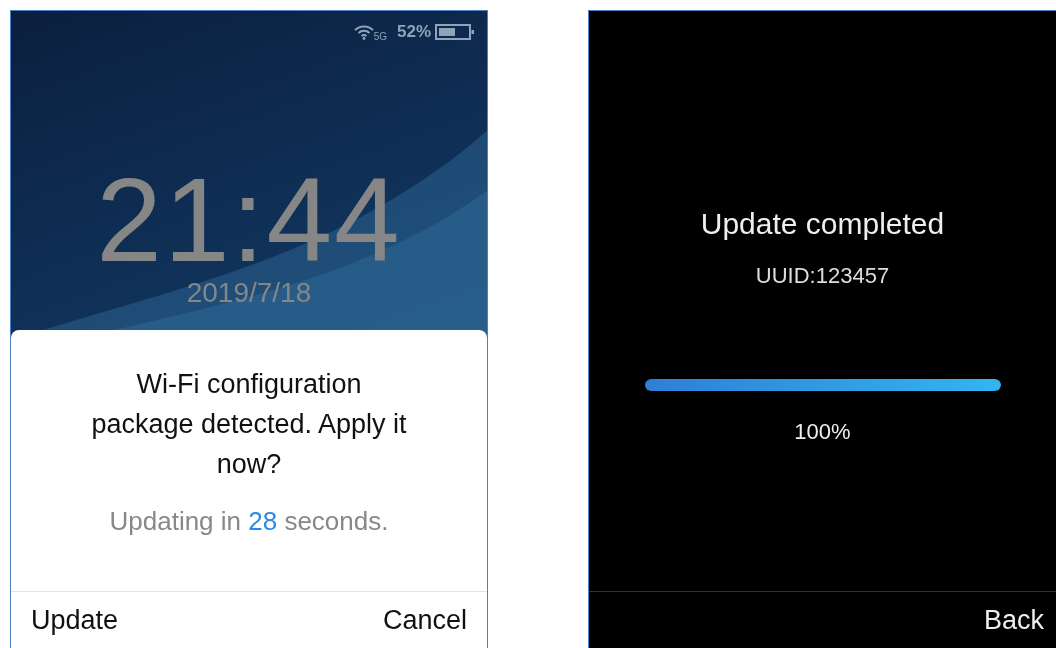  I want to click on back-button: Back, so click(1013, 620).